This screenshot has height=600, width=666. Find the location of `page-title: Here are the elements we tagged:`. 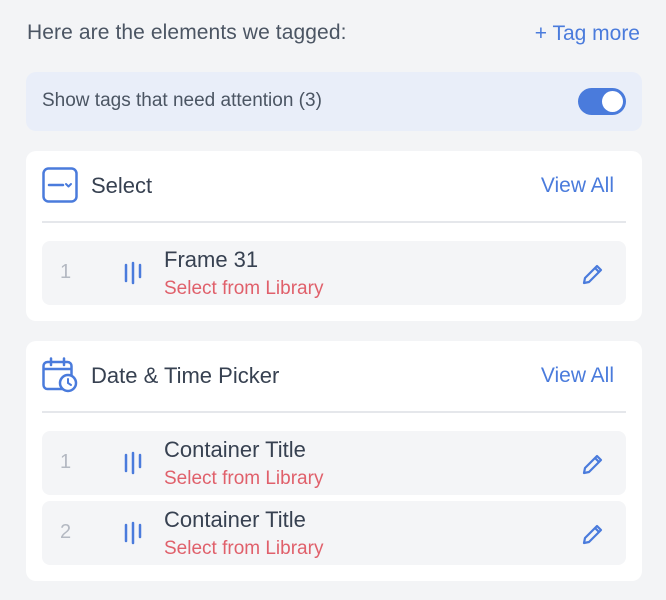

page-title: Here are the elements we tagged: is located at coordinates (187, 32).